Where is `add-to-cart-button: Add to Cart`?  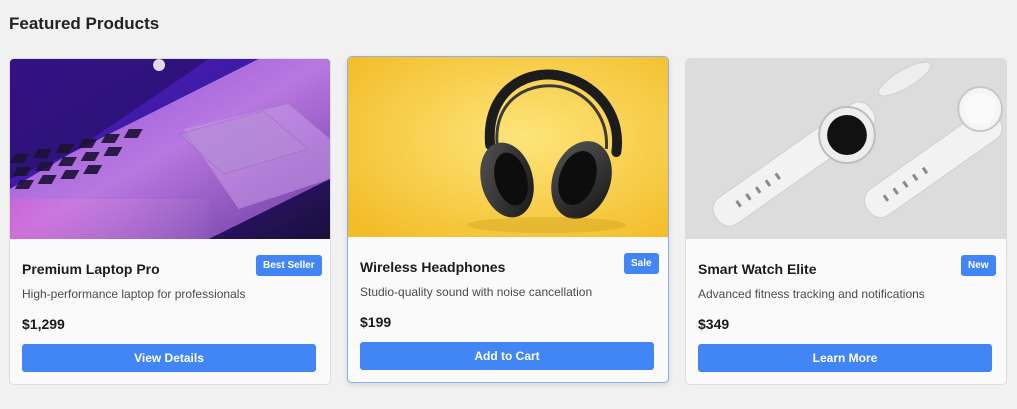 add-to-cart-button: Add to Cart is located at coordinates (507, 356).